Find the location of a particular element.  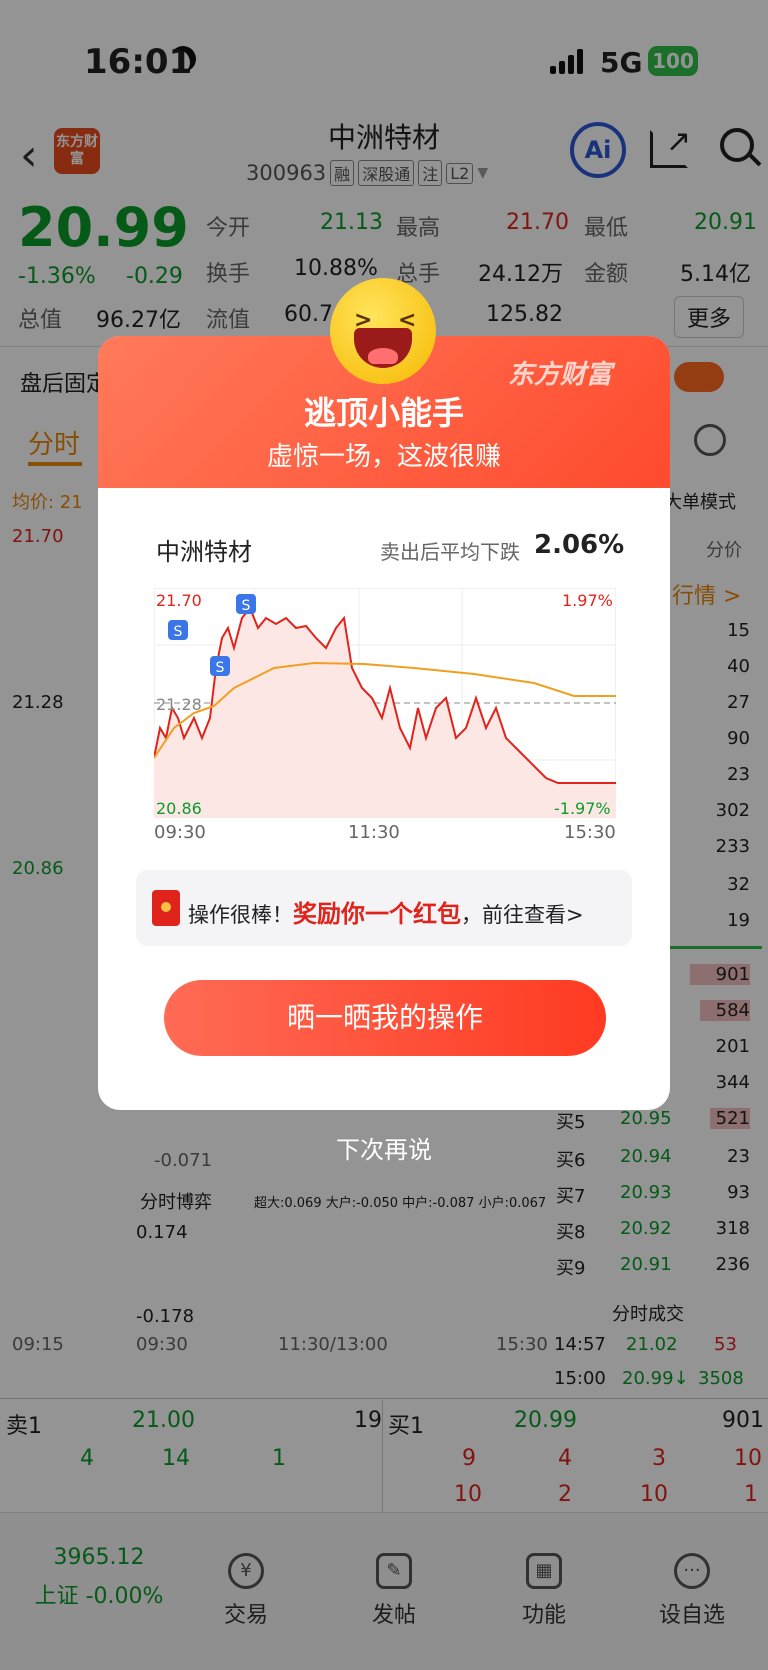

chart-high-pct: 1.97% is located at coordinates (587, 600).